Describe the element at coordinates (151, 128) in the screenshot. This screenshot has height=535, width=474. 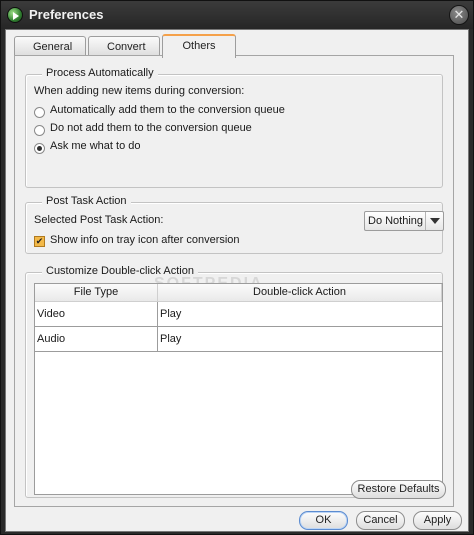
I see `radio-do-not-add-label: Do not add them to the conversion queue` at that location.